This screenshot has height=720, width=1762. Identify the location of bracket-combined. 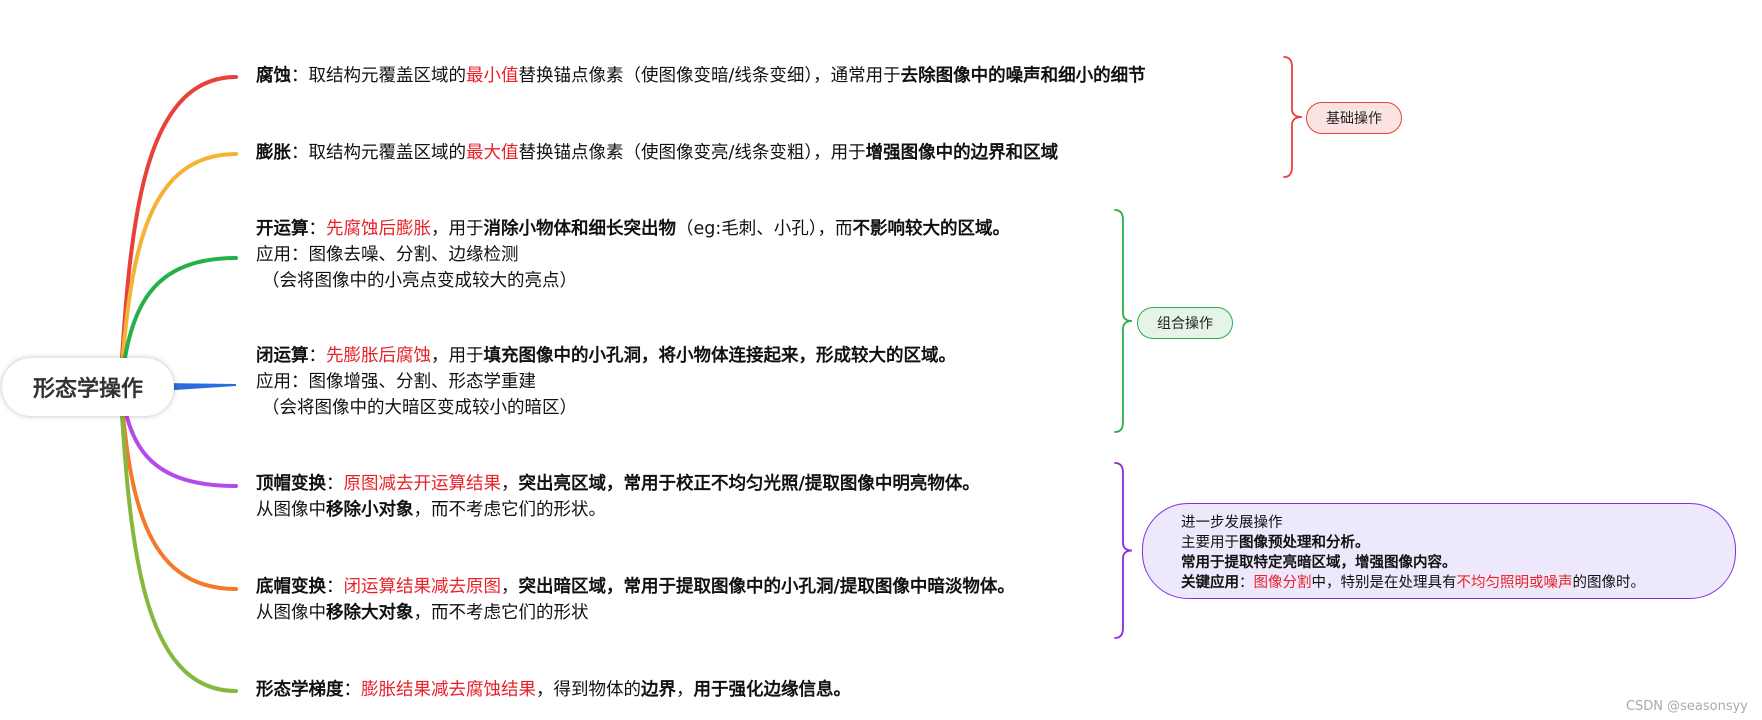
(1123, 321).